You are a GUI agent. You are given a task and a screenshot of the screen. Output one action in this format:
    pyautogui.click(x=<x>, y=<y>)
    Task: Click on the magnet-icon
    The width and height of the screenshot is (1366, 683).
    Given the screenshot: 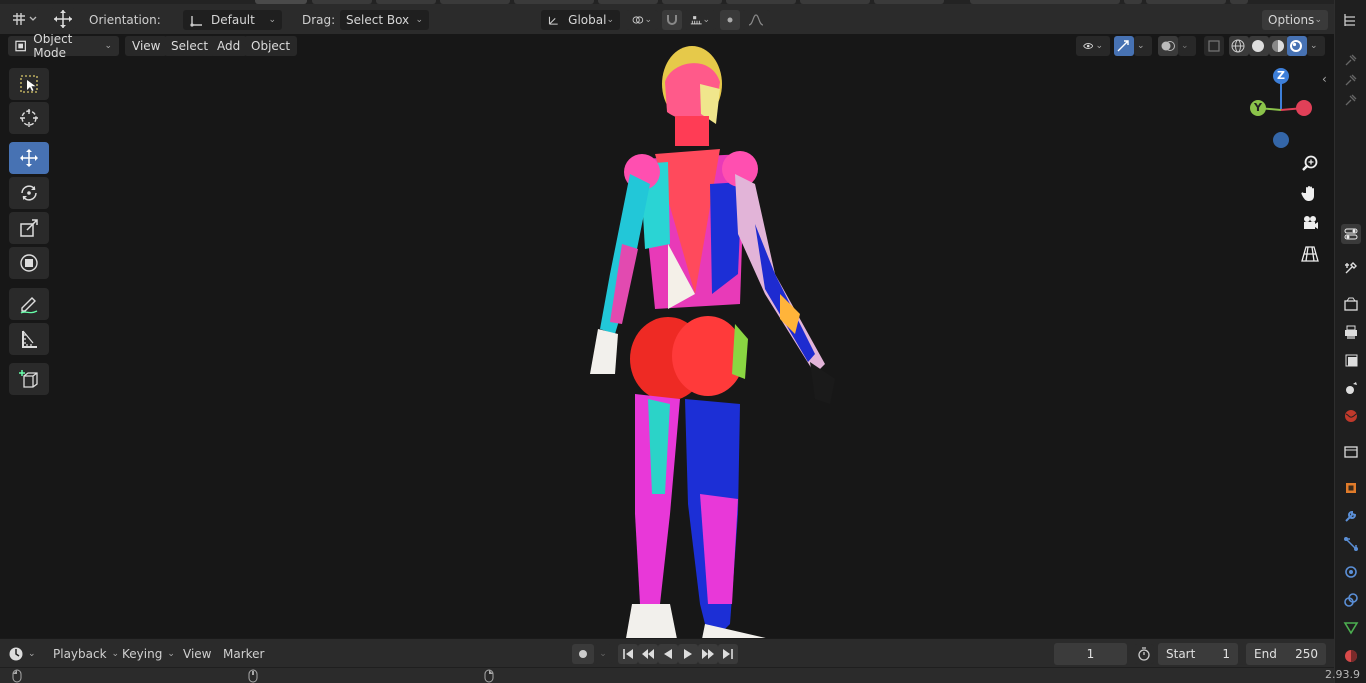 What is the action you would take?
    pyautogui.click(x=672, y=20)
    